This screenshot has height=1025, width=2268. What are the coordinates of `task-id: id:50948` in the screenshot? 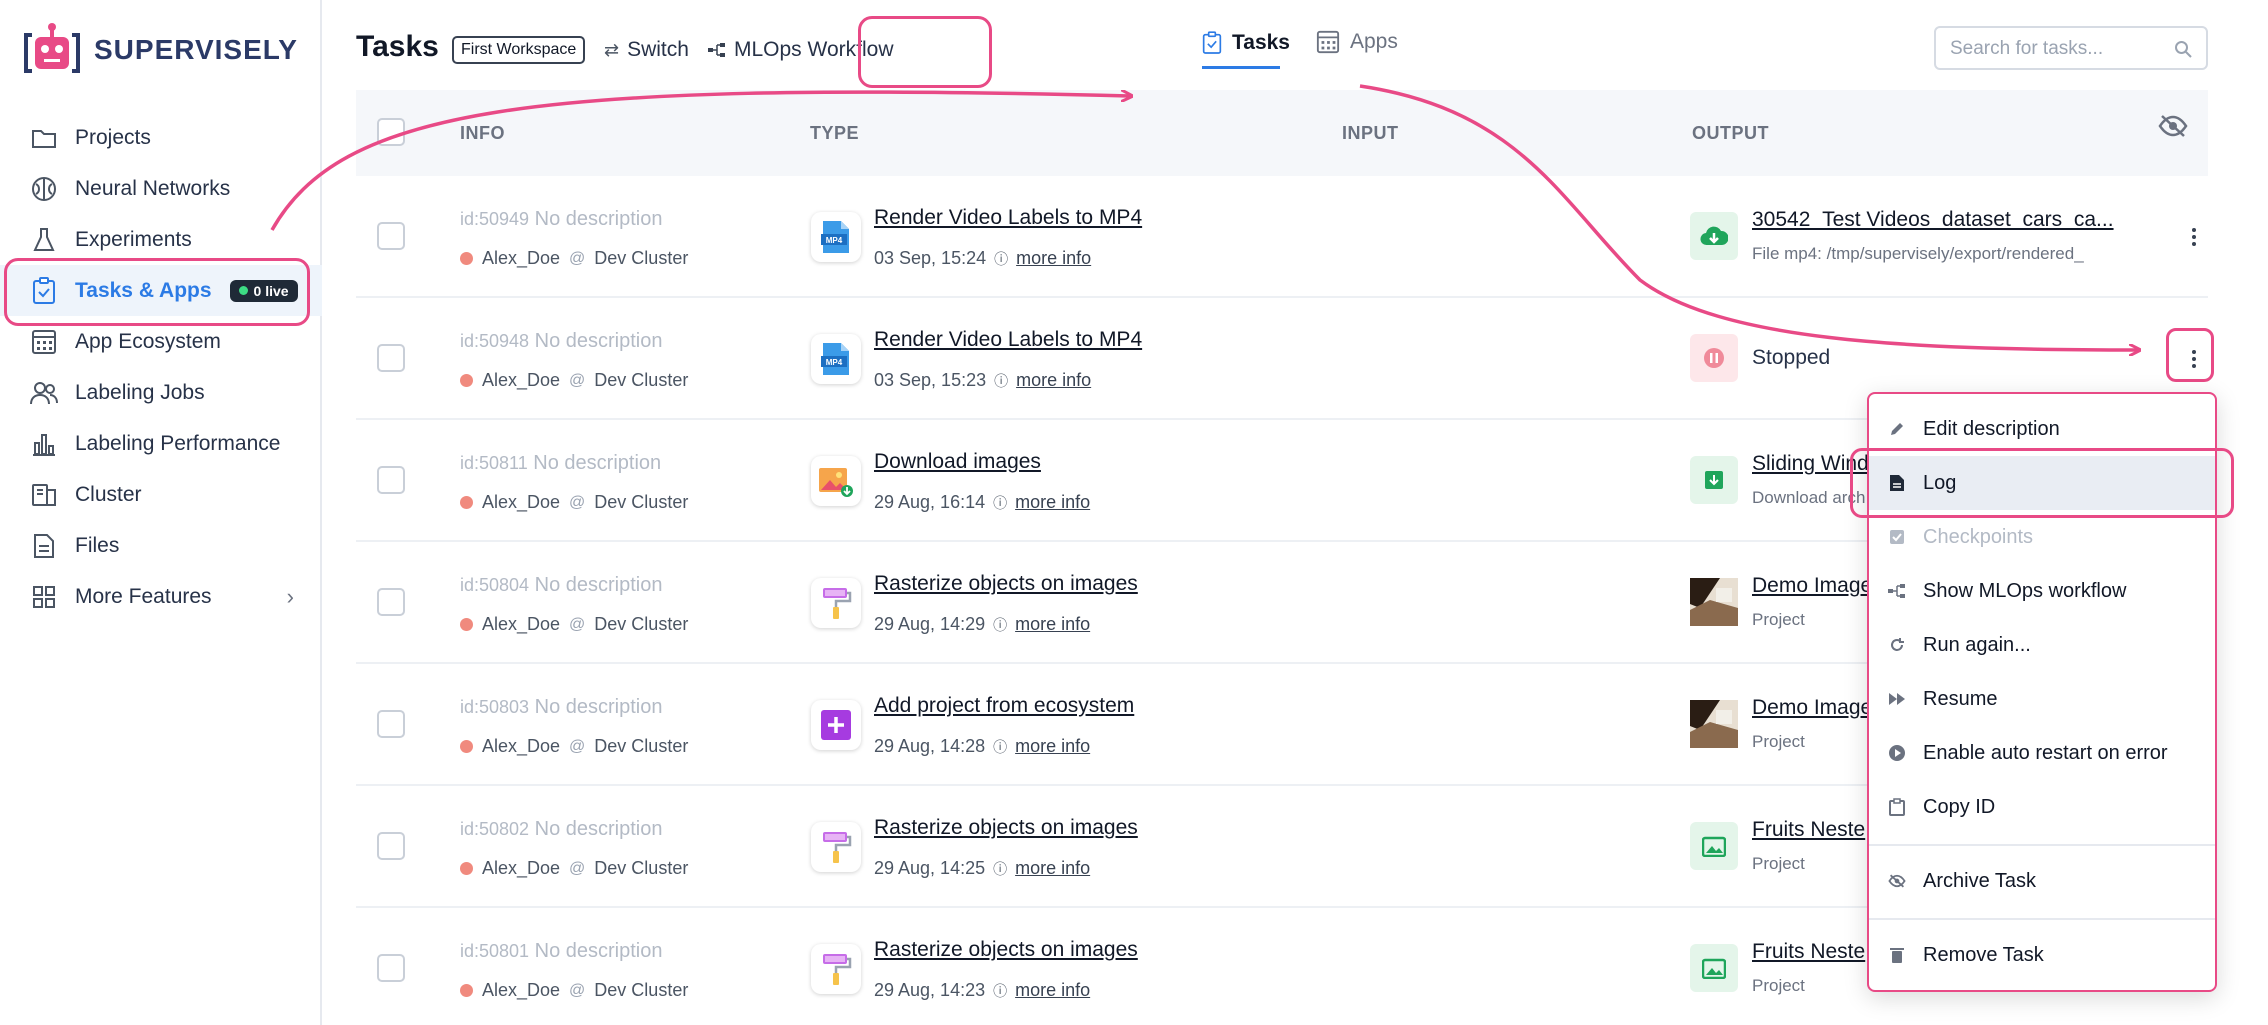 It's located at (495, 341).